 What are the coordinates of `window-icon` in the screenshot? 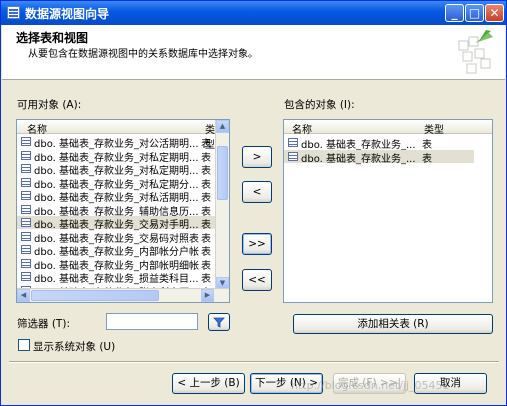 It's located at (13, 12).